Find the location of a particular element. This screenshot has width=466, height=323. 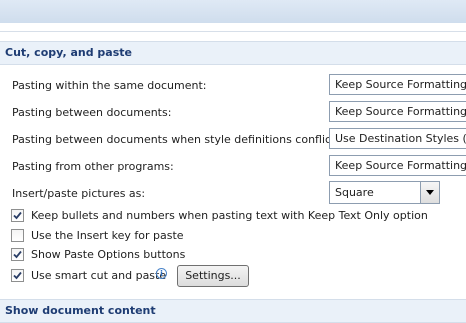

label-show-paste-options: Show Paste Options buttons is located at coordinates (108, 254).